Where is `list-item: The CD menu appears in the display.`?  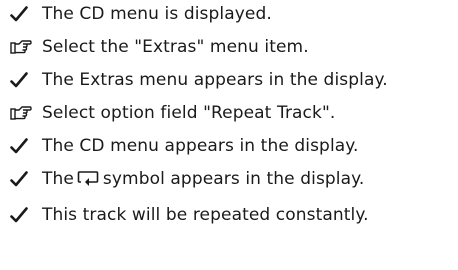 list-item: The CD menu appears in the display. is located at coordinates (230, 146).